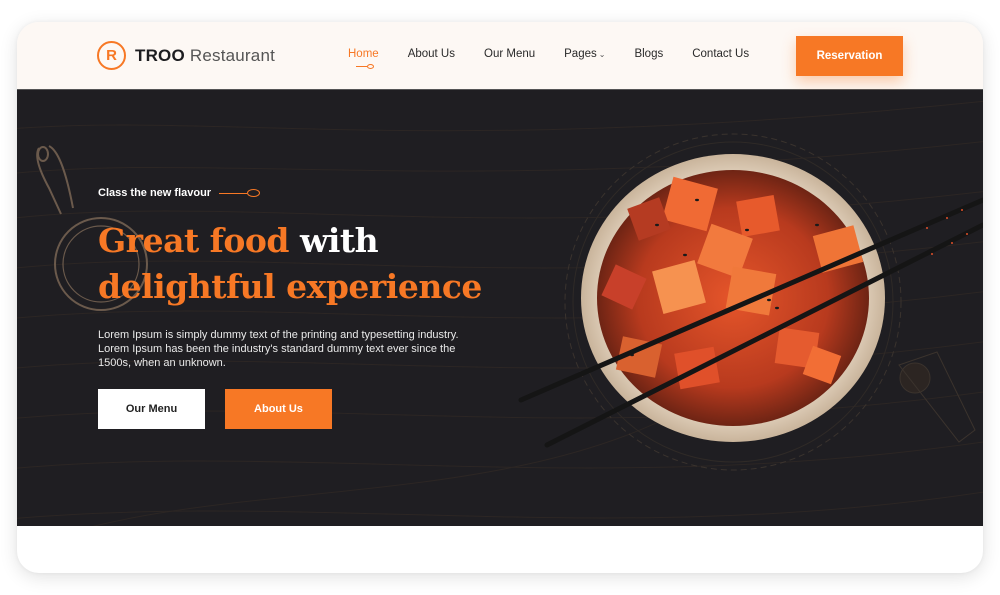 This screenshot has width=1000, height=595. Describe the element at coordinates (232, 55) in the screenshot. I see `logo-name-light: Restaurant` at that location.